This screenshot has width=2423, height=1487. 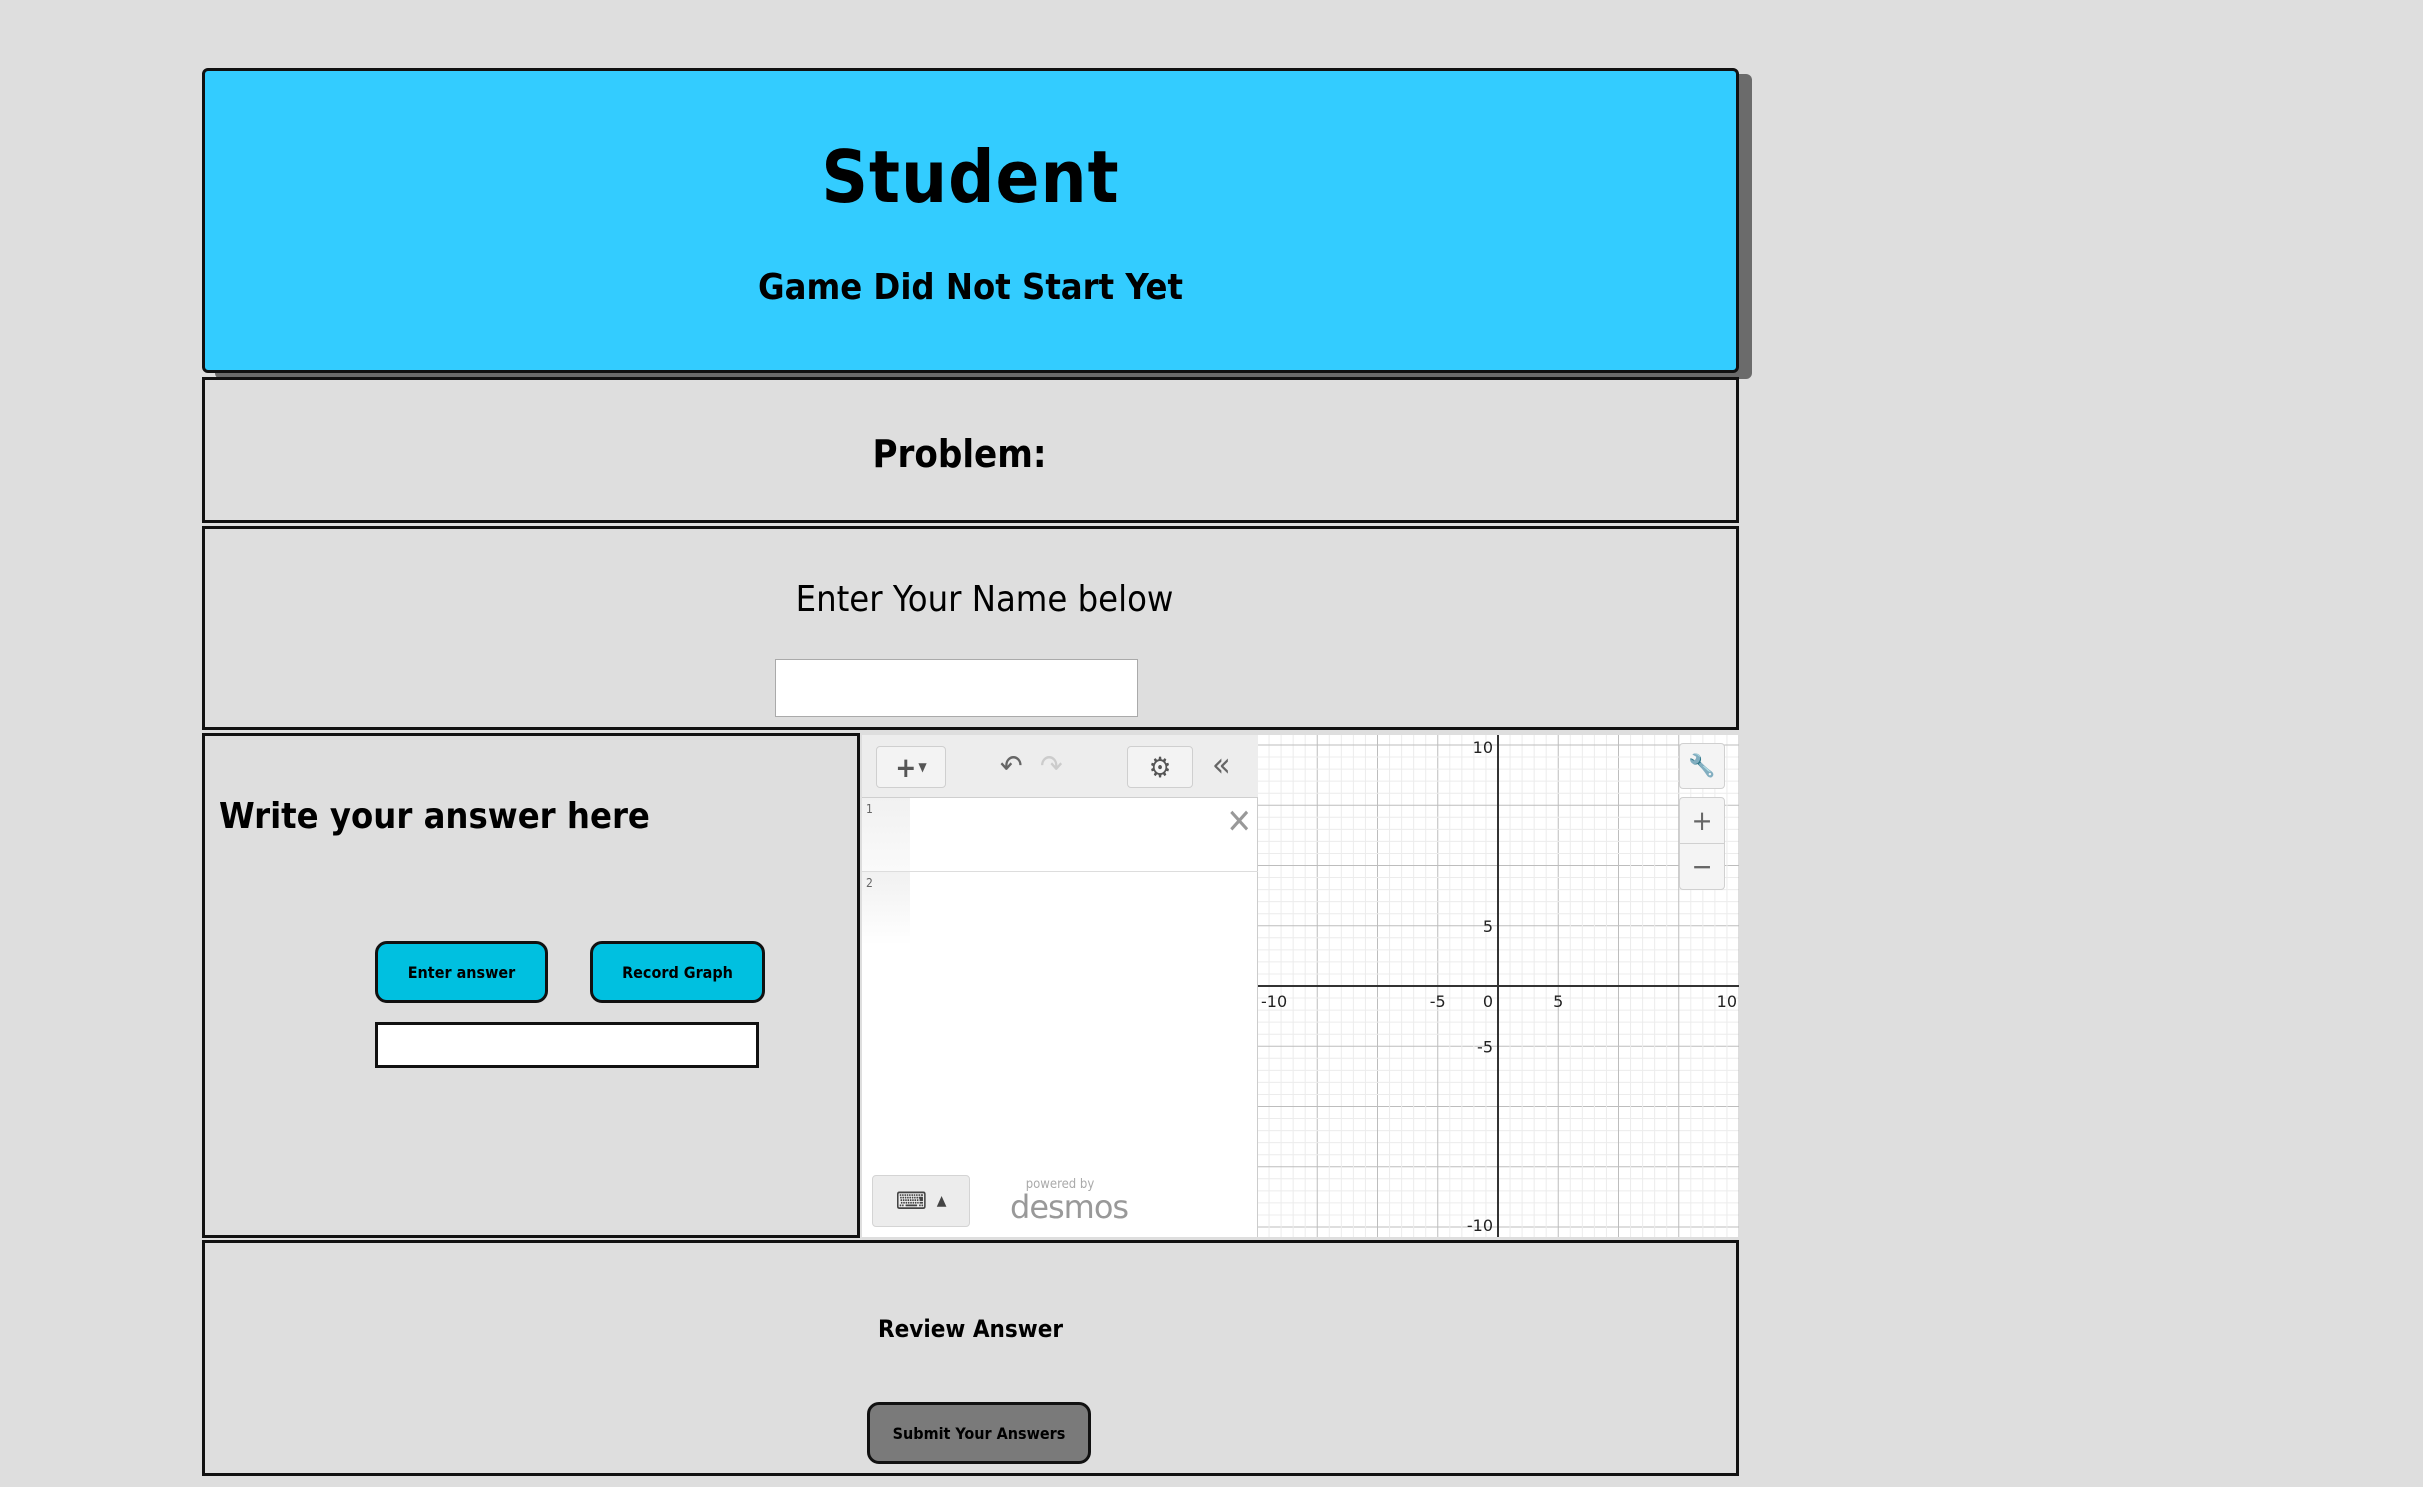 What do you see at coordinates (1485, 1046) in the screenshot?
I see `y-tick-label: -5` at bounding box center [1485, 1046].